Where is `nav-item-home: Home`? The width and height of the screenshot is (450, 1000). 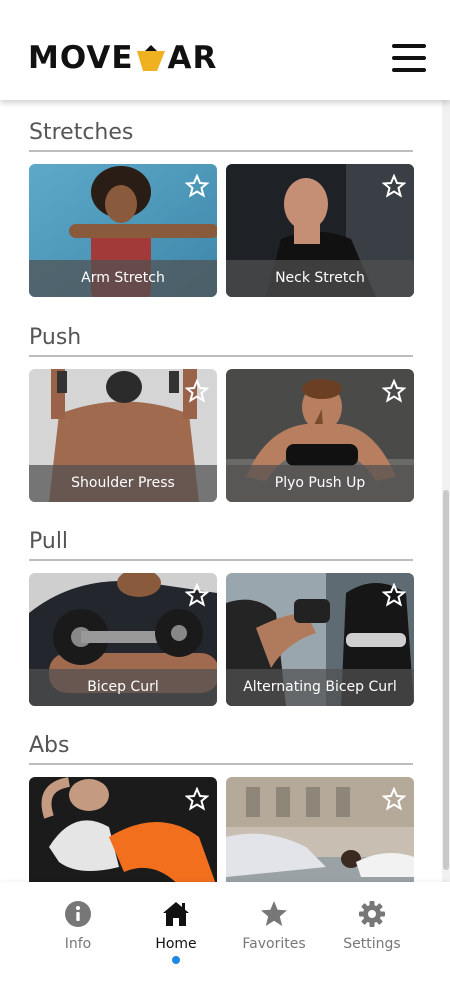 nav-item-home: Home is located at coordinates (176, 940).